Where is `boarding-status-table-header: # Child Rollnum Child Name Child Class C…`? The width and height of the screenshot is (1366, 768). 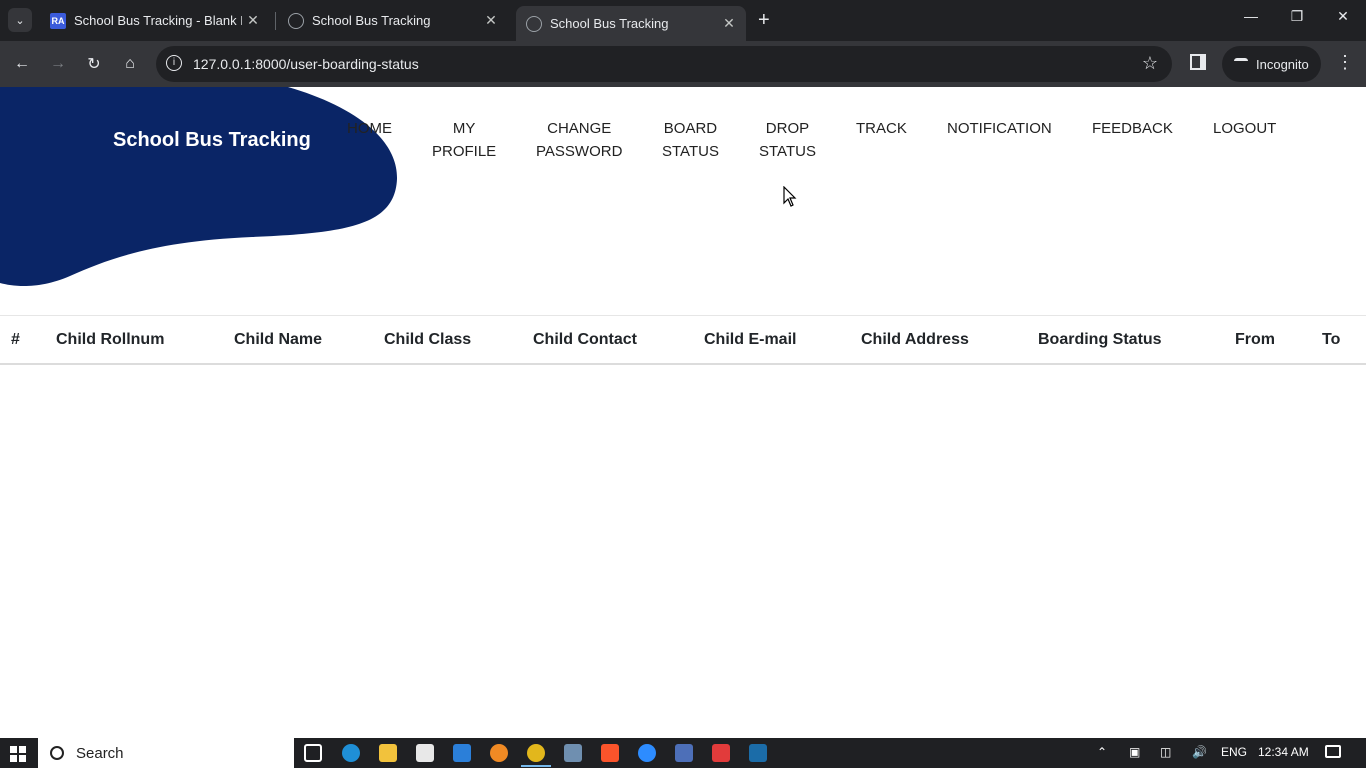 boarding-status-table-header: # Child Rollnum Child Name Child Class C… is located at coordinates (683, 340).